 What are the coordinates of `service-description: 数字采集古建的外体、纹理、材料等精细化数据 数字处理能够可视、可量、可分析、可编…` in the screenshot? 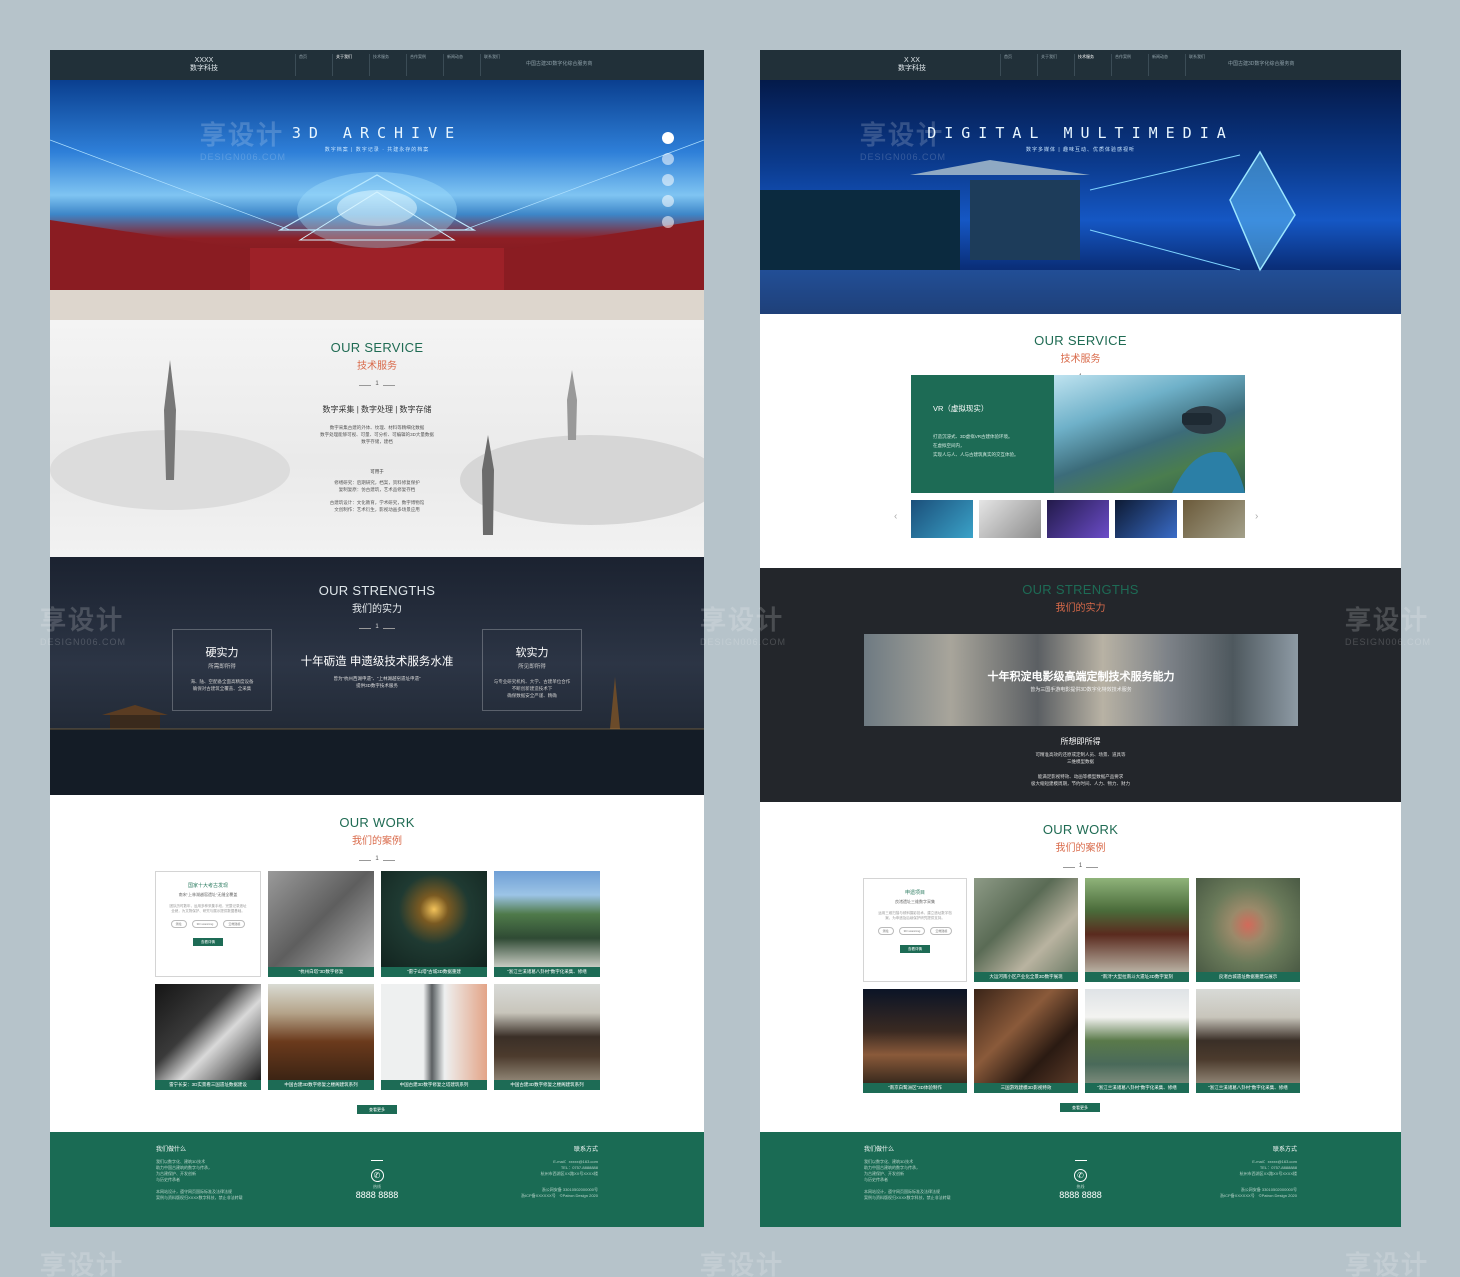 It's located at (377, 434).